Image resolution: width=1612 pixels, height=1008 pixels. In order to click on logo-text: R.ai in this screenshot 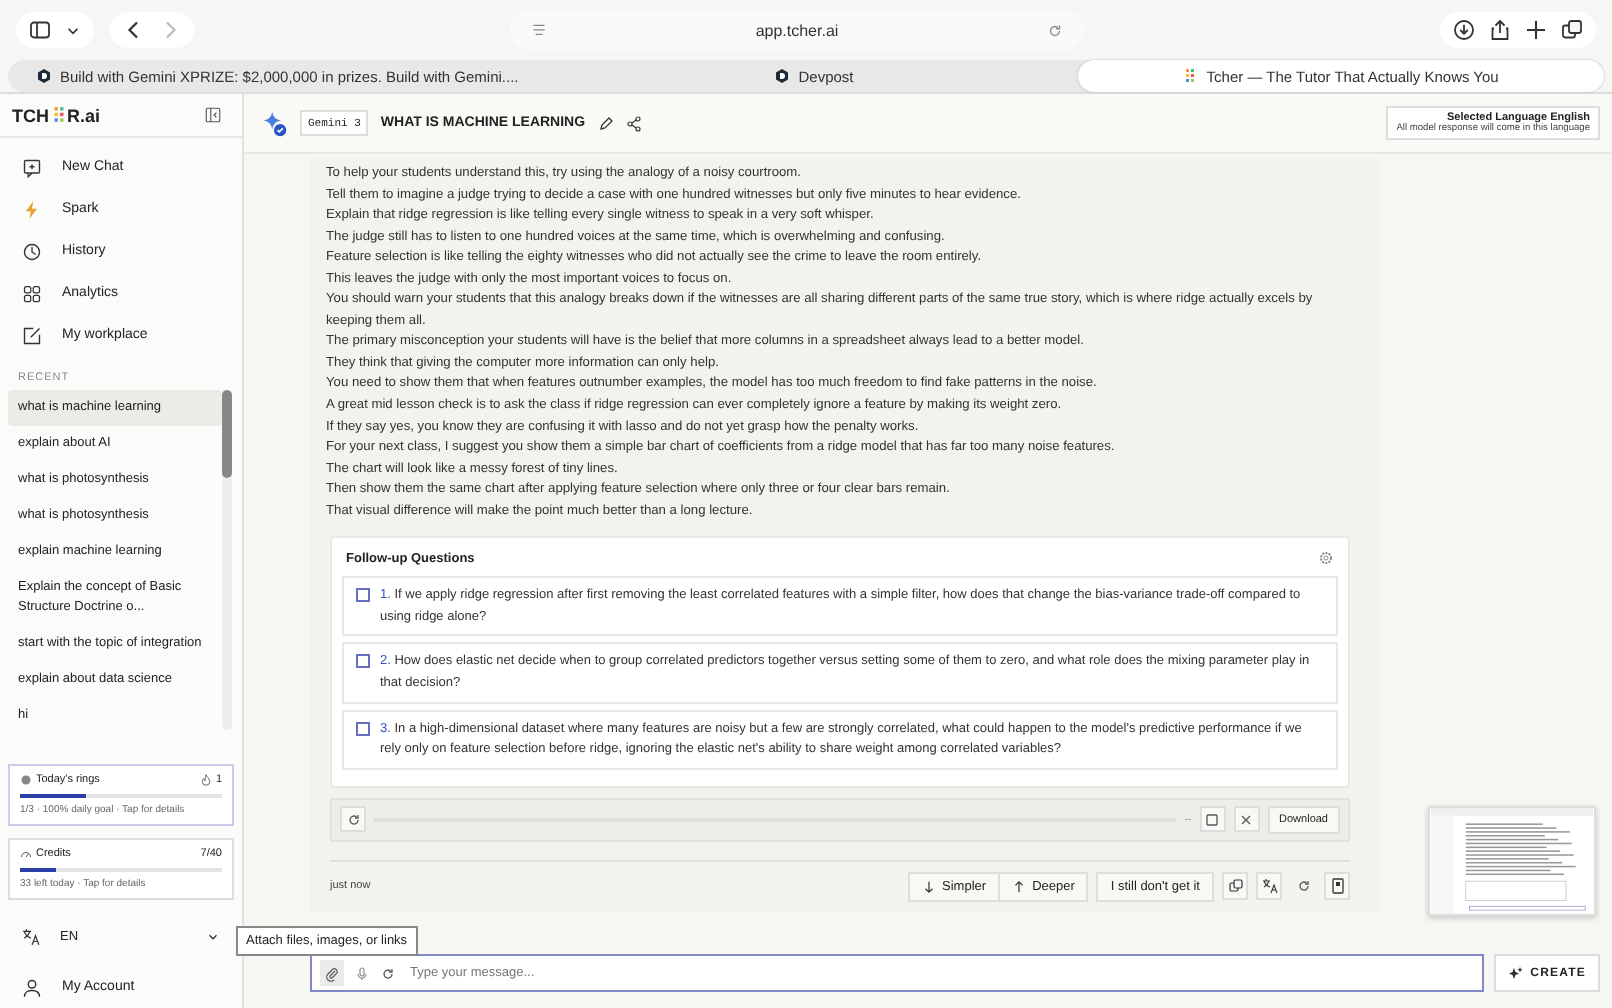, I will do `click(84, 115)`.